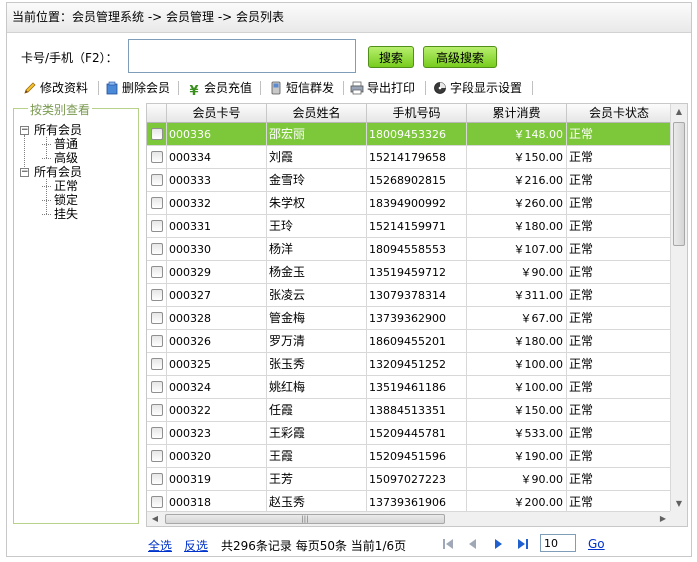 This screenshot has height=562, width=697. Describe the element at coordinates (301, 88) in the screenshot. I see `sms-broadcast-button: 短信群发` at that location.